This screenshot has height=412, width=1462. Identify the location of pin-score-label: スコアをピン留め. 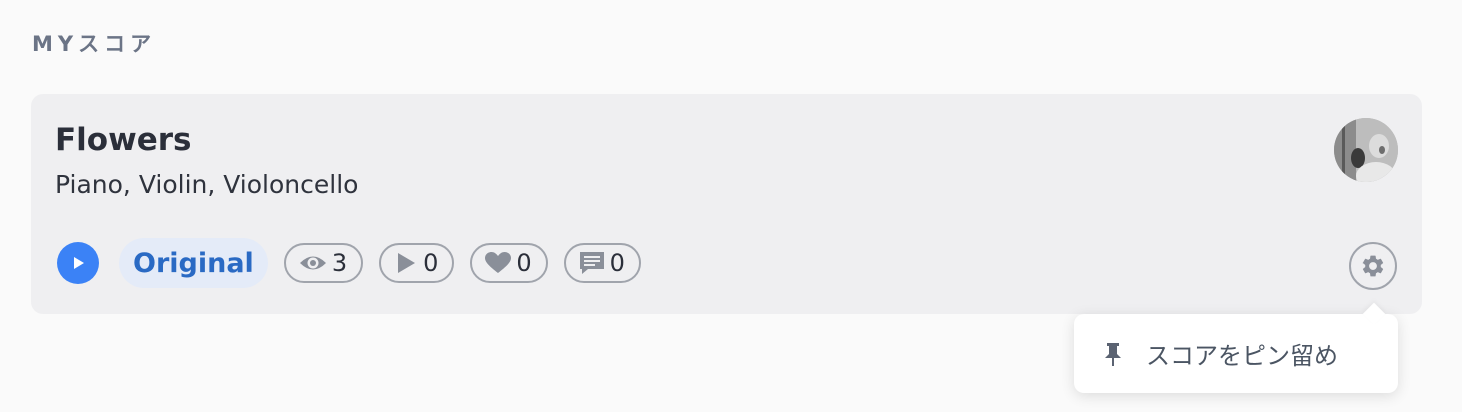
(1242, 356).